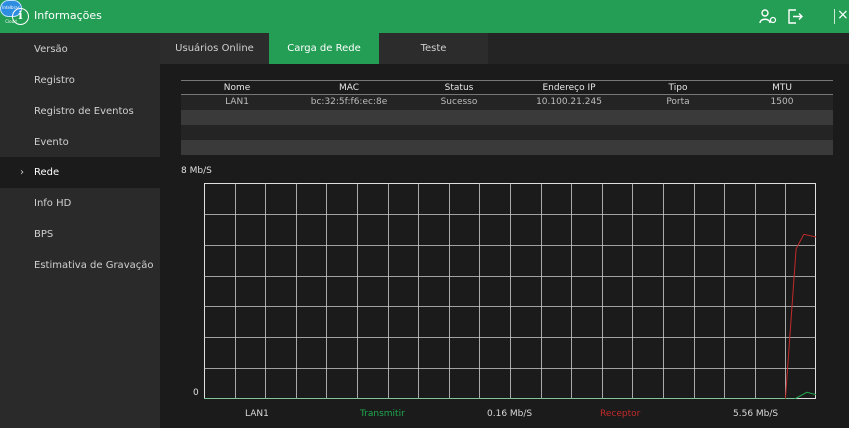 Image resolution: width=849 pixels, height=428 pixels. What do you see at coordinates (459, 102) in the screenshot?
I see `table-cell: Sucesso` at bounding box center [459, 102].